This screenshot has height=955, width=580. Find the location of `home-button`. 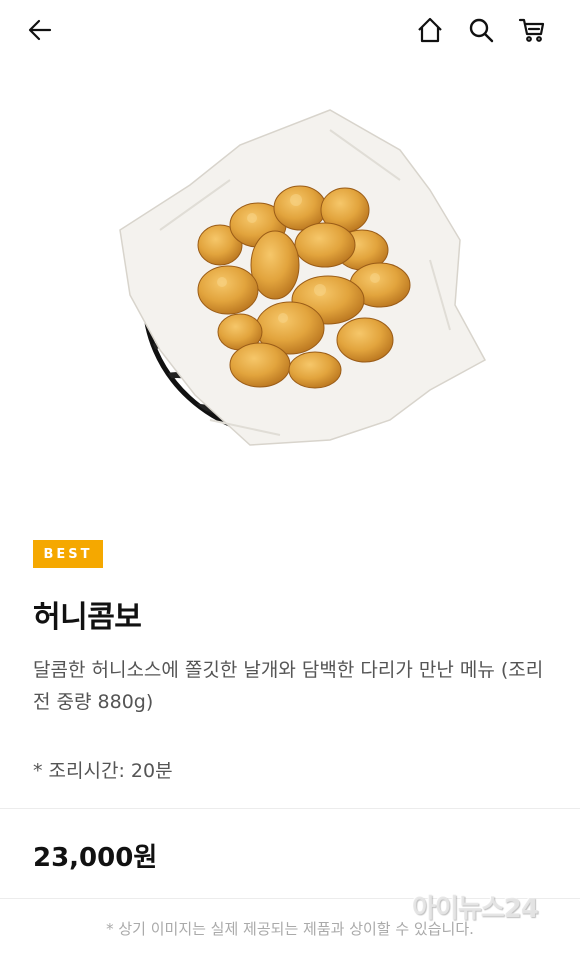

home-button is located at coordinates (430, 30).